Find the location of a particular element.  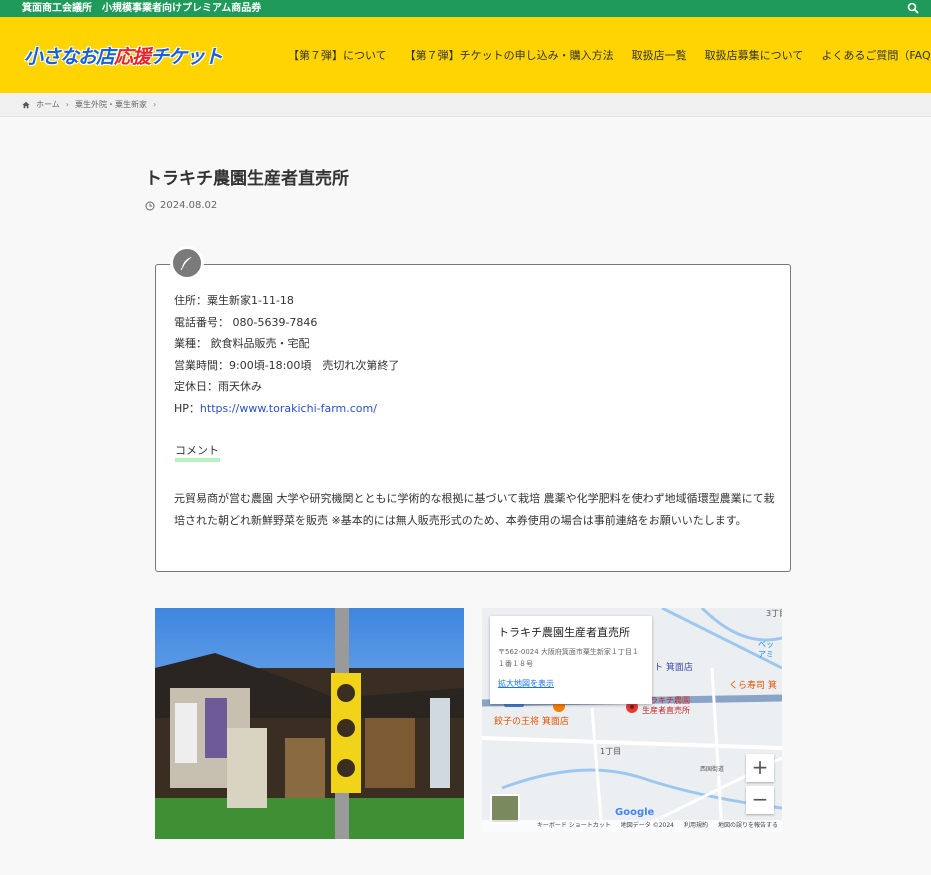

google-logo: Google is located at coordinates (635, 812).